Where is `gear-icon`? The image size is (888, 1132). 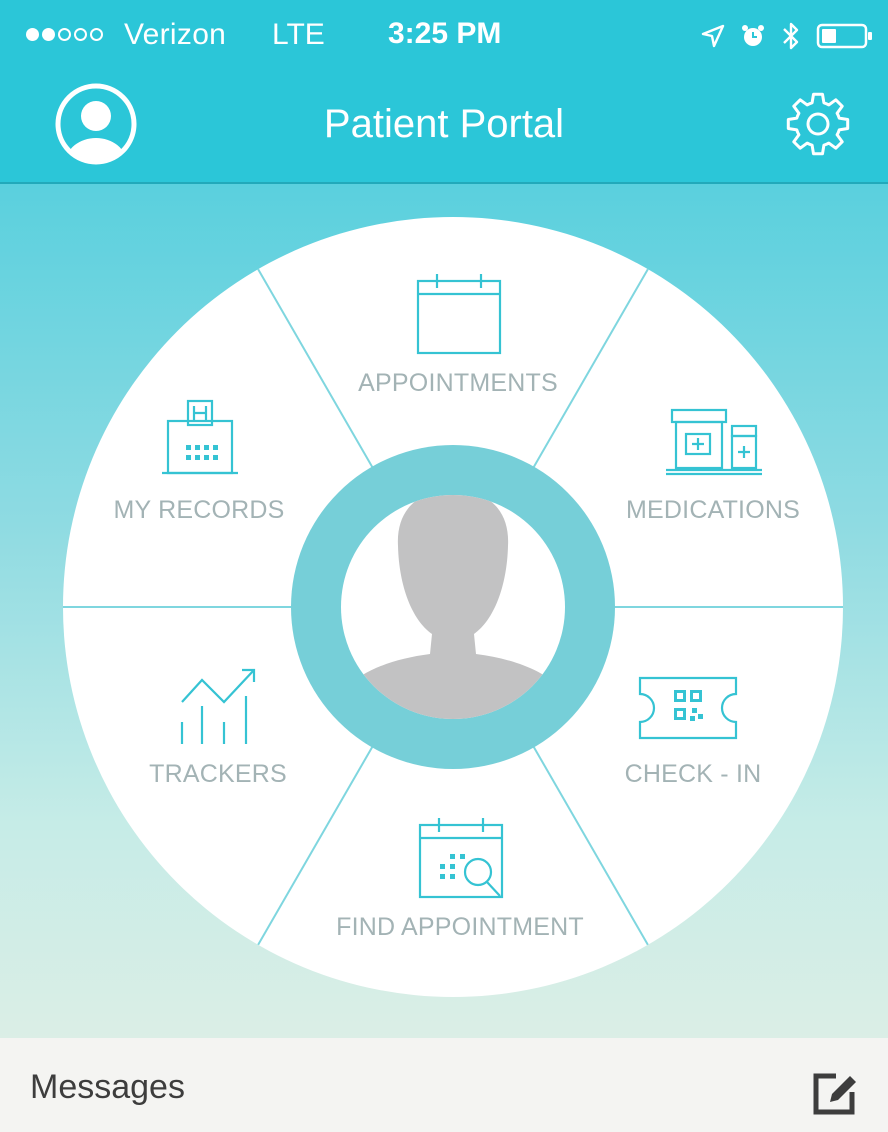
gear-icon is located at coordinates (818, 124).